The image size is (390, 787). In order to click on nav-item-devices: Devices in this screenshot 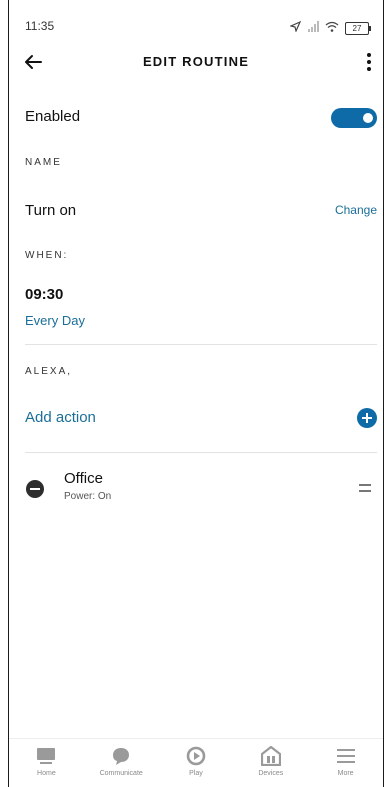, I will do `click(270, 763)`.